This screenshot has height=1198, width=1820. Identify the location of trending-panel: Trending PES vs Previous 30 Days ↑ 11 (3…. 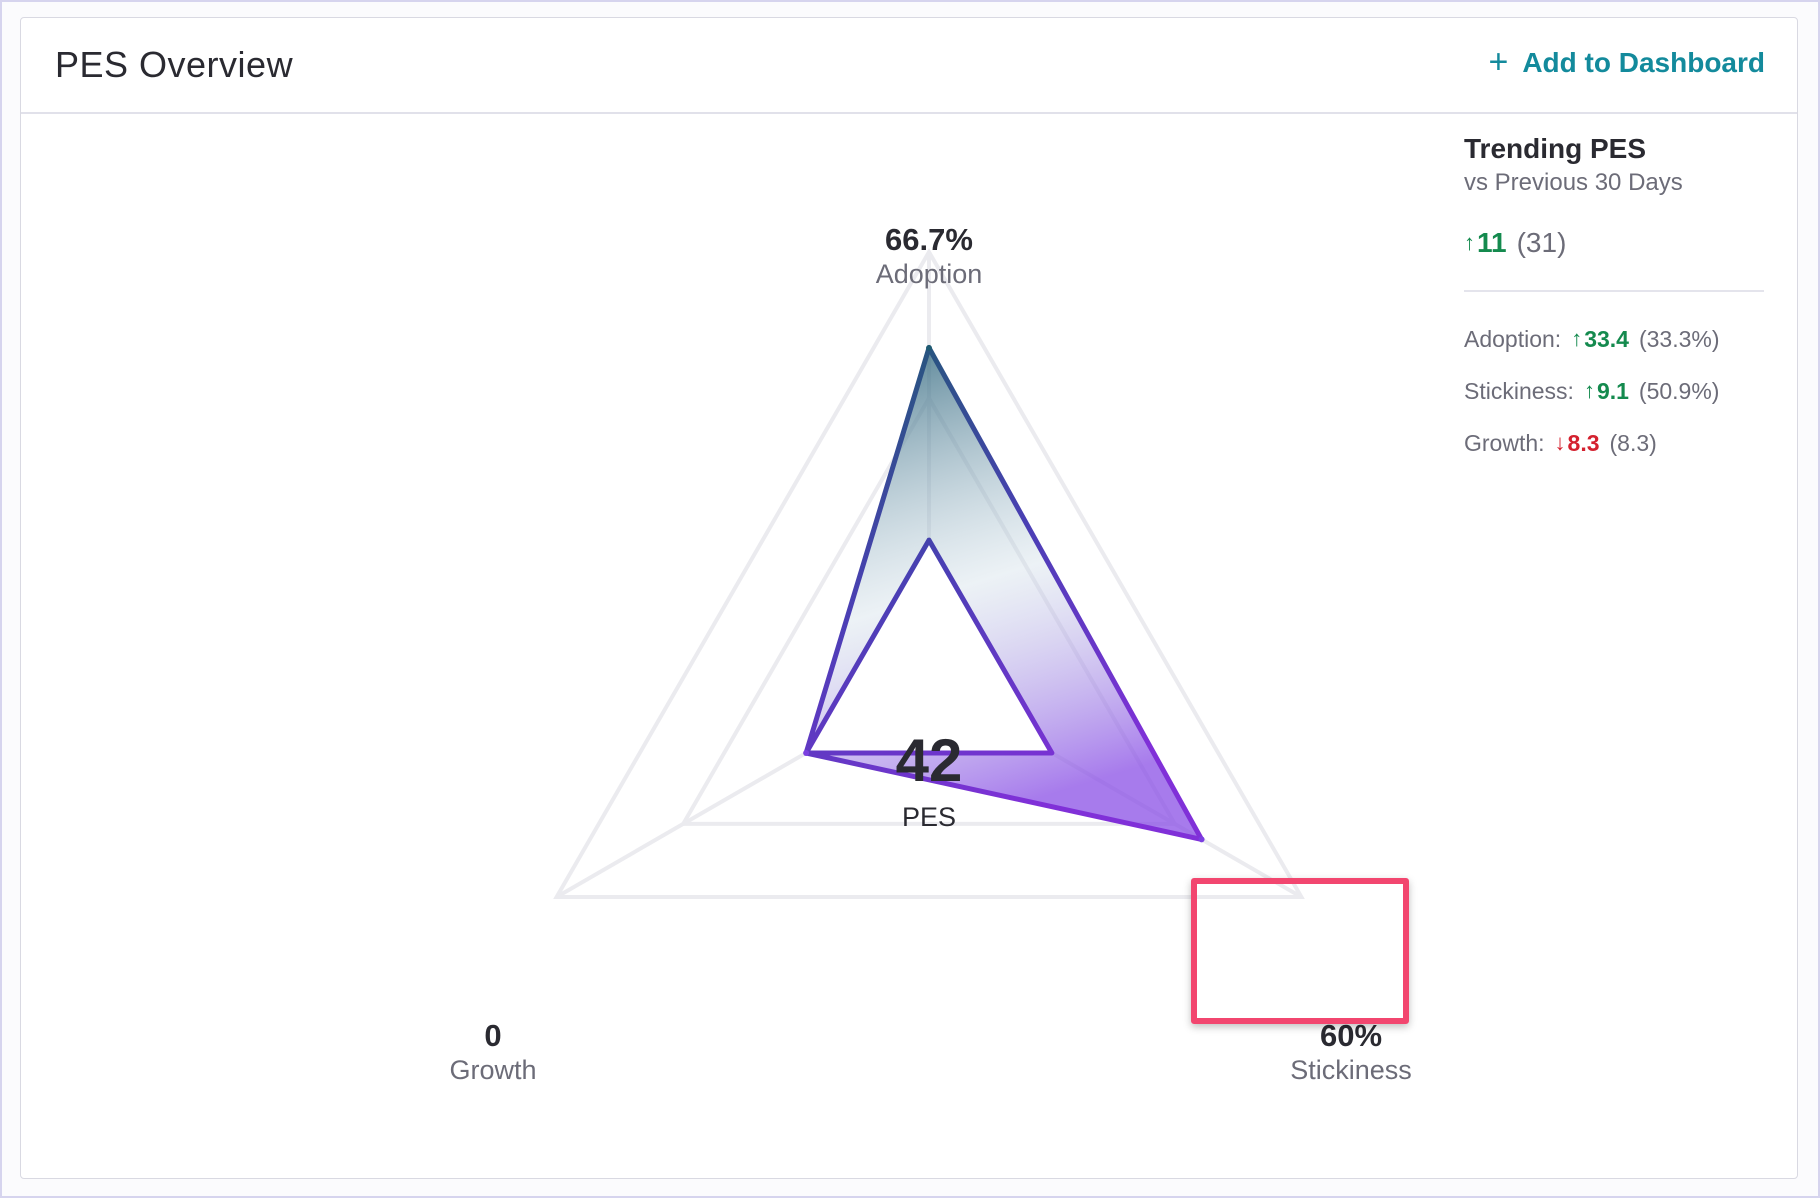
(1624, 295).